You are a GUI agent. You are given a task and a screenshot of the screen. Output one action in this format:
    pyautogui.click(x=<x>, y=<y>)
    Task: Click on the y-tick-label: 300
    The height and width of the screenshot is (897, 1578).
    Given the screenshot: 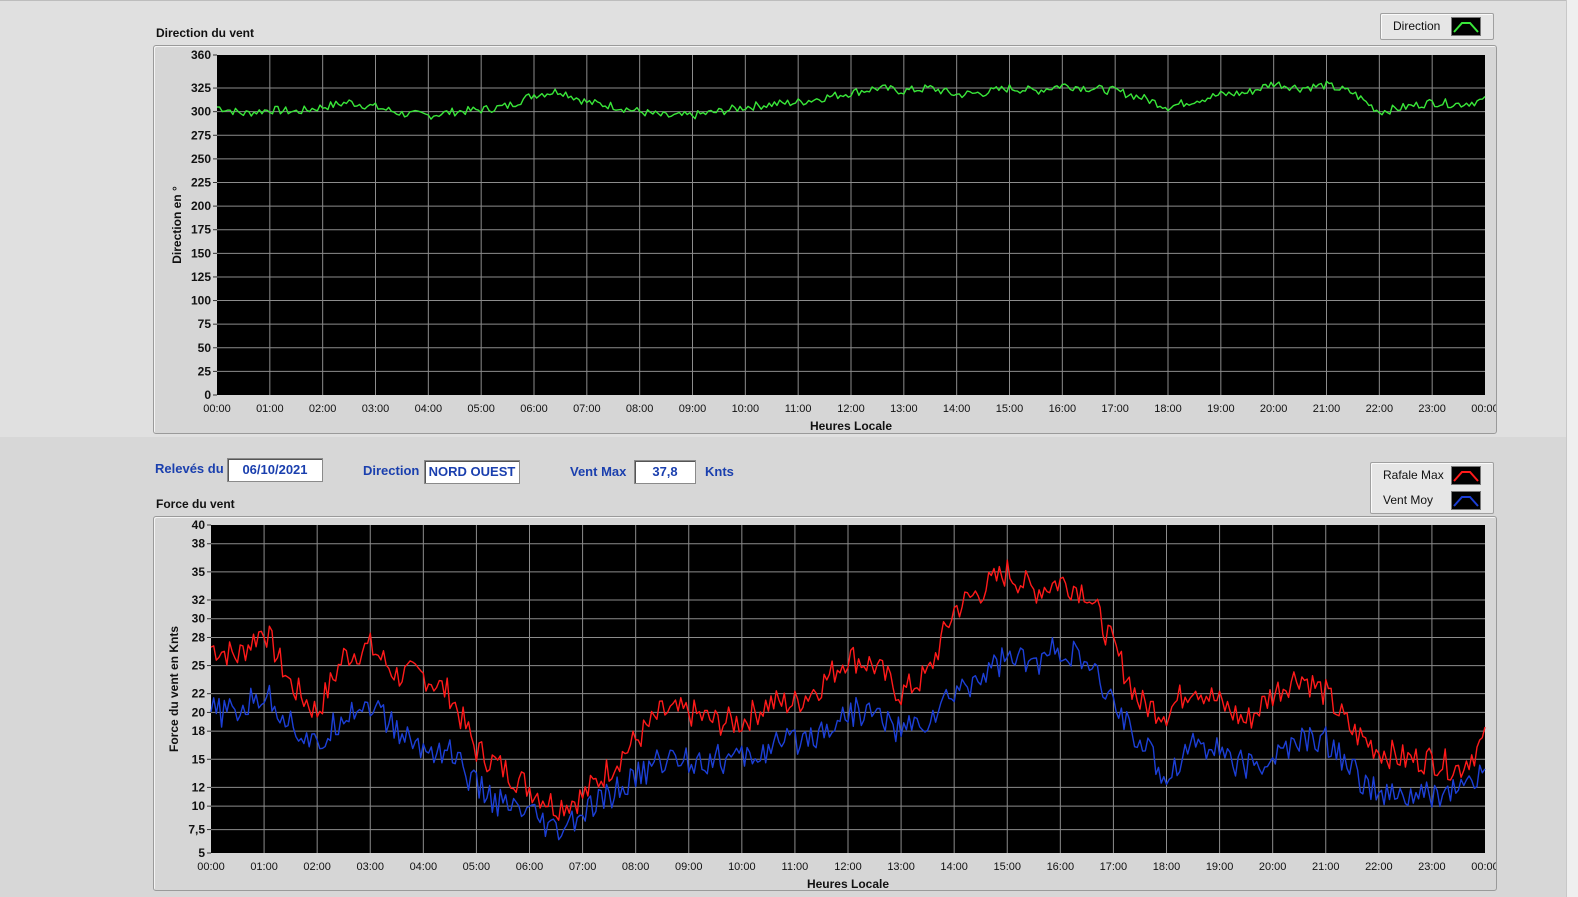 What is the action you would take?
    pyautogui.click(x=201, y=112)
    